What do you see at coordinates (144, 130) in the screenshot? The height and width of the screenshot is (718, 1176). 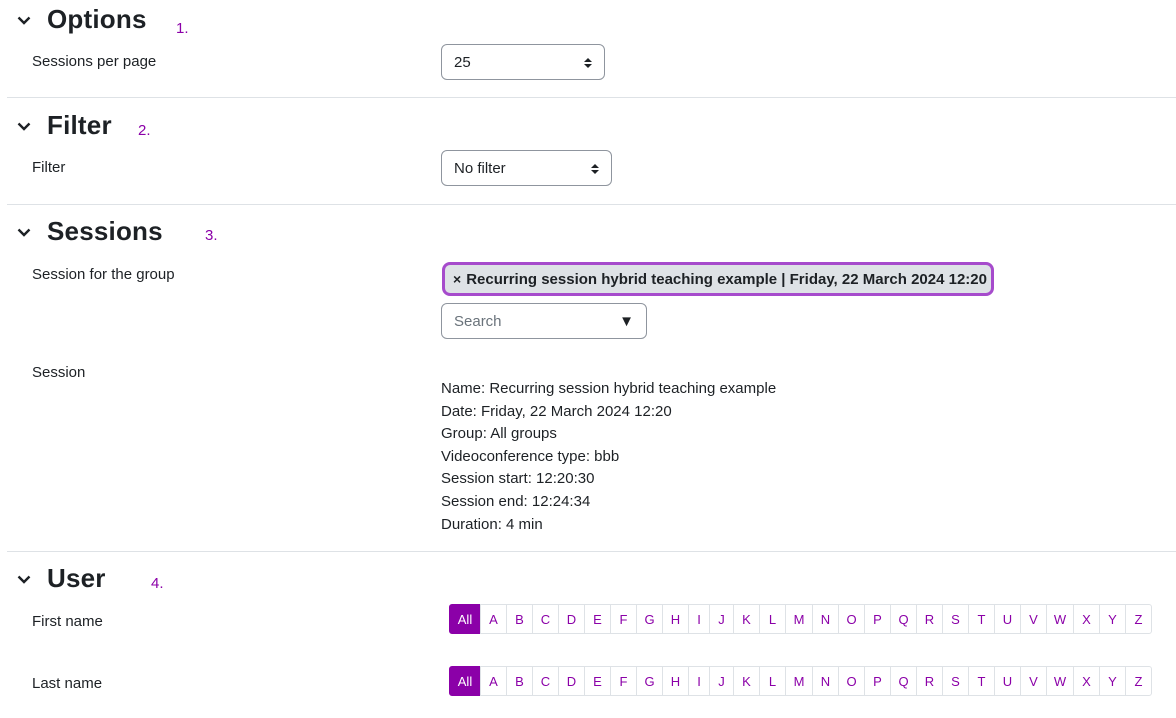 I see `annotation-2: 2.` at bounding box center [144, 130].